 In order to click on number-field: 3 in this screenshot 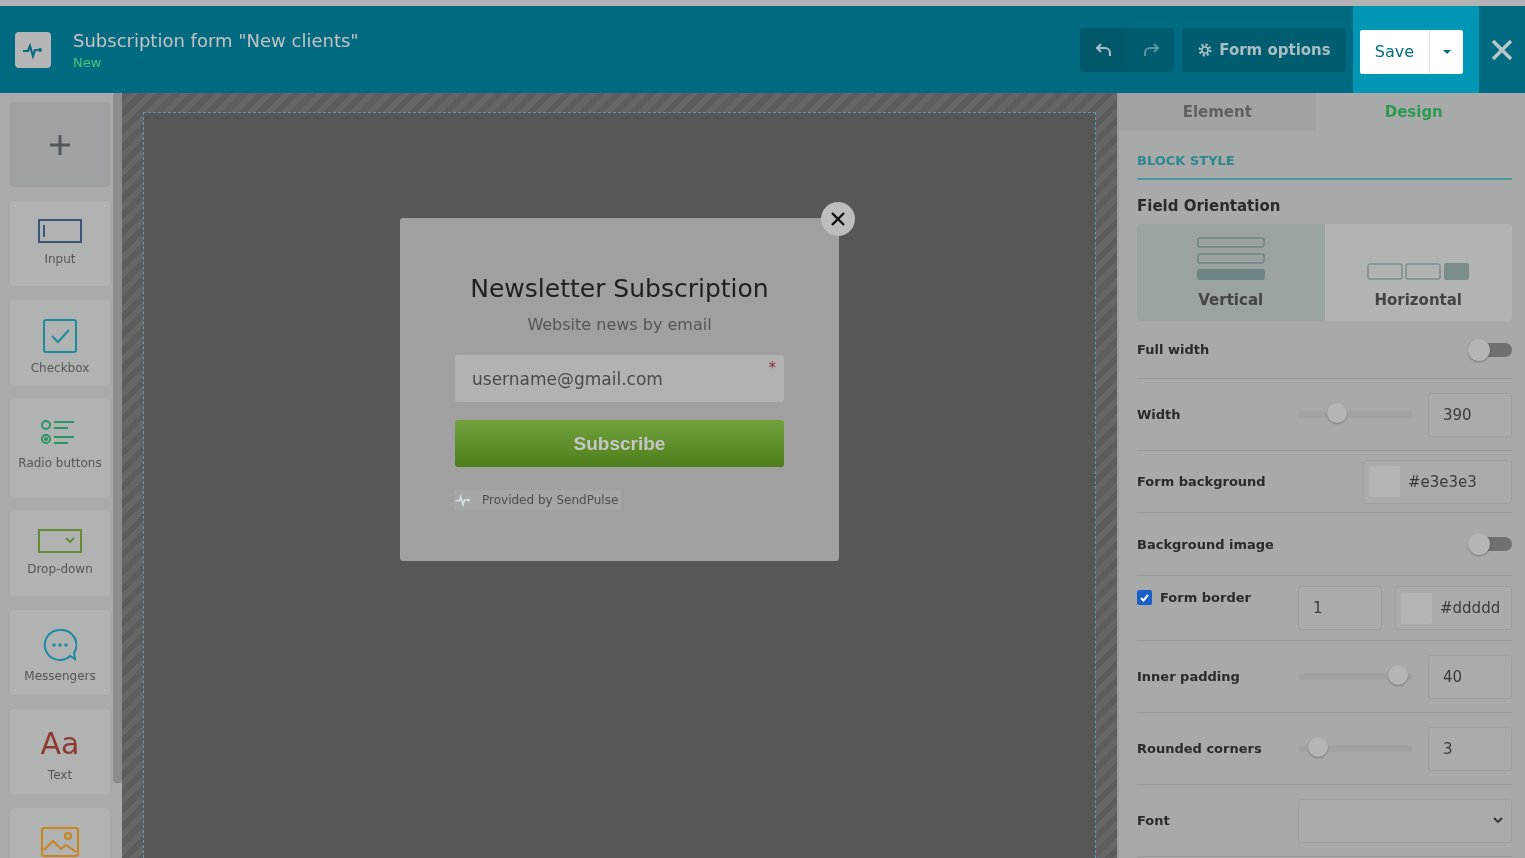, I will do `click(1470, 748)`.